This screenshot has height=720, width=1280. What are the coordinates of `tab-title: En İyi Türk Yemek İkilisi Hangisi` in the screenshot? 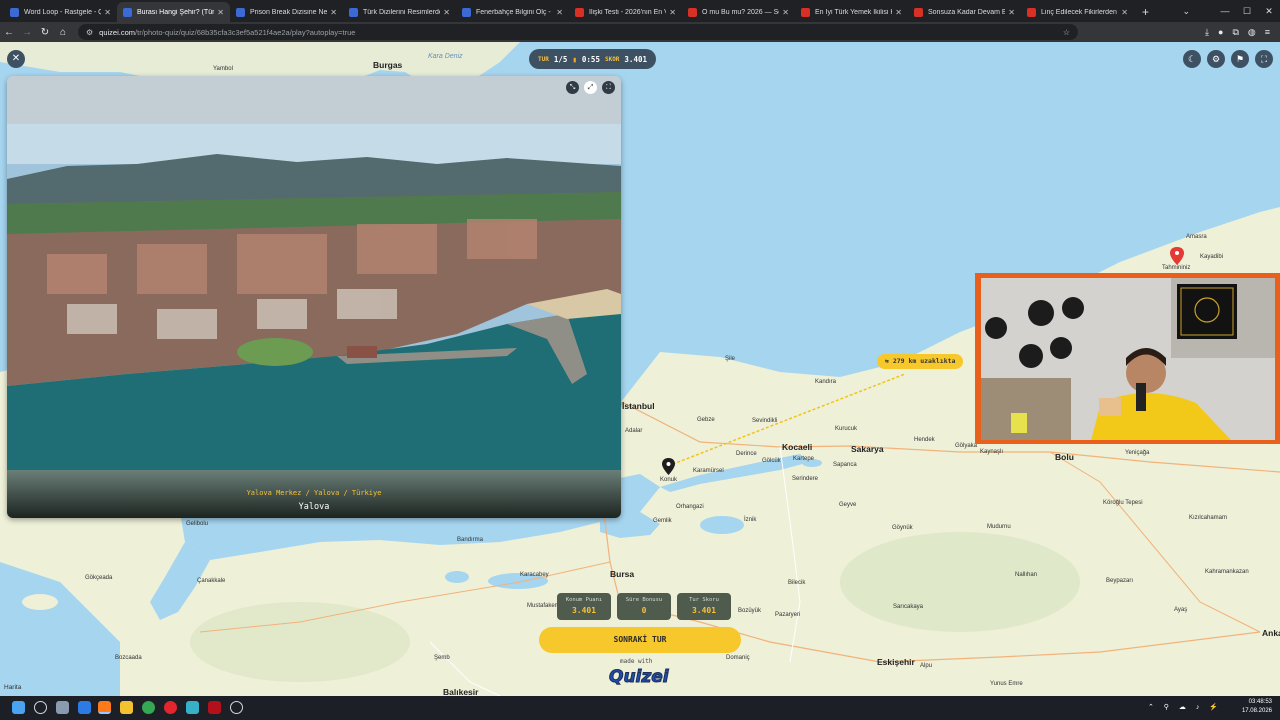 It's located at (853, 12).